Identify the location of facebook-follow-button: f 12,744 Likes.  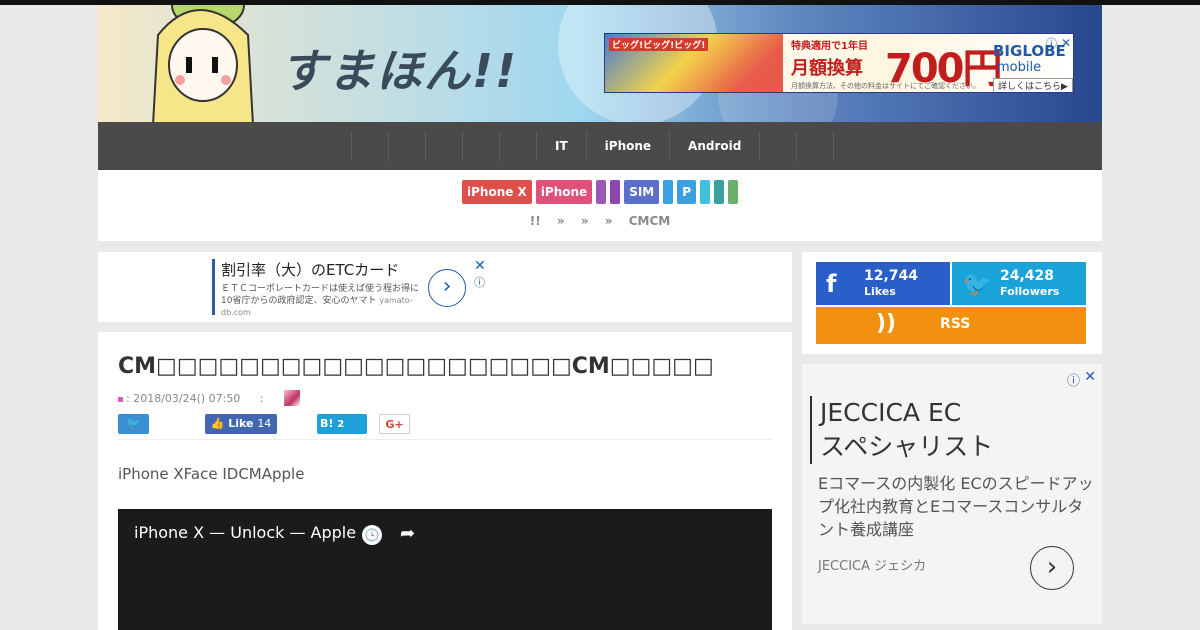
(883, 283).